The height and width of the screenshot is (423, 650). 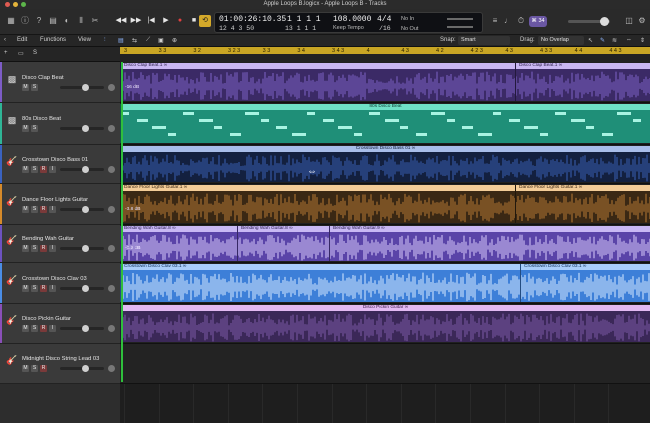 I want to click on track-header: 🎸 Crosstown Disco Clav 03 M S R I, so click(x=60, y=283).